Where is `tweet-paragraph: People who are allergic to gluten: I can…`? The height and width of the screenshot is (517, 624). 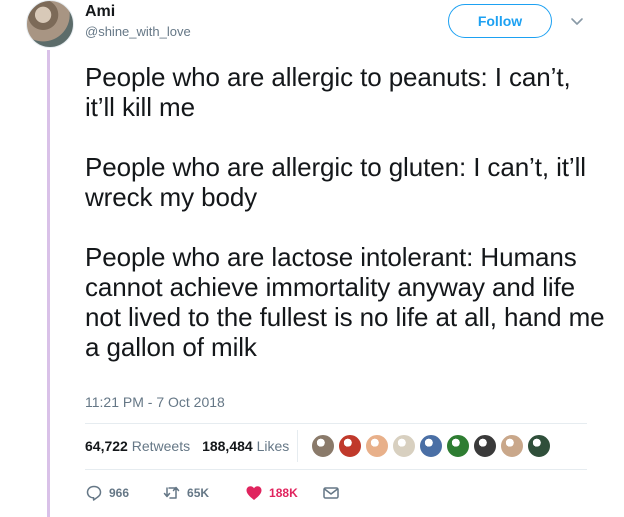
tweet-paragraph: People who are allergic to gluten: I can… is located at coordinates (335, 182).